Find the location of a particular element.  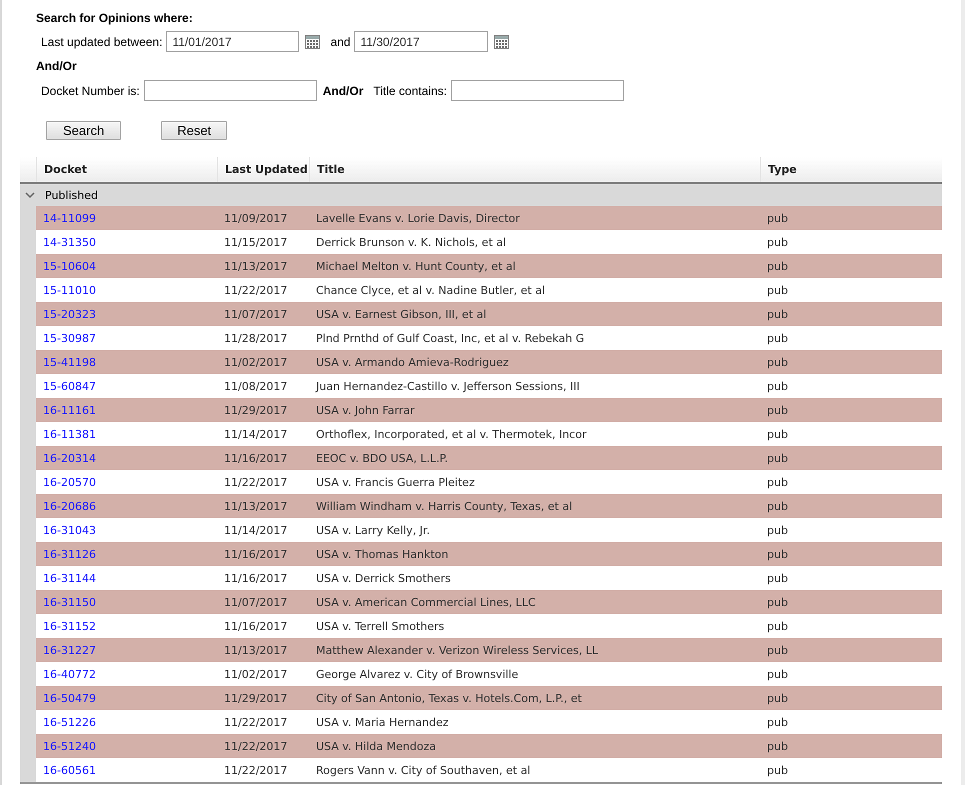

chevron-down-icon is located at coordinates (30, 195).